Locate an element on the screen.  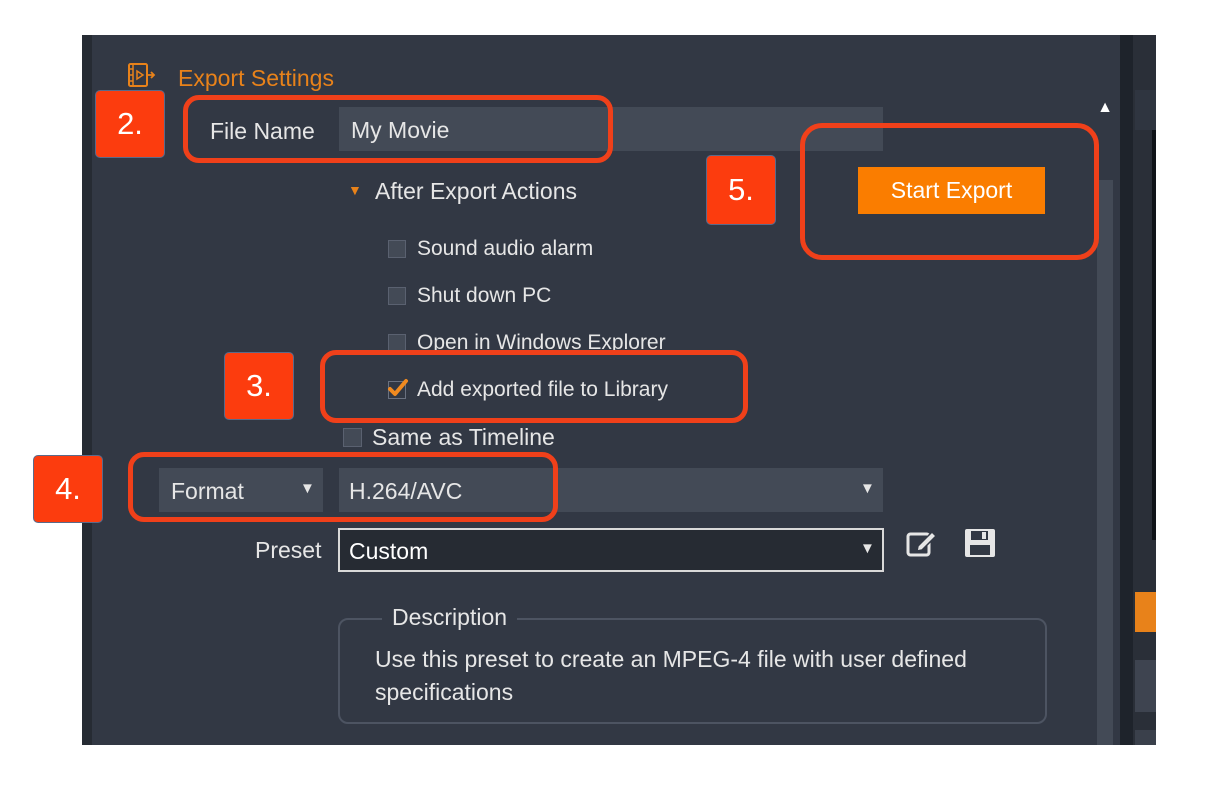
description-legend: Description is located at coordinates (450, 617).